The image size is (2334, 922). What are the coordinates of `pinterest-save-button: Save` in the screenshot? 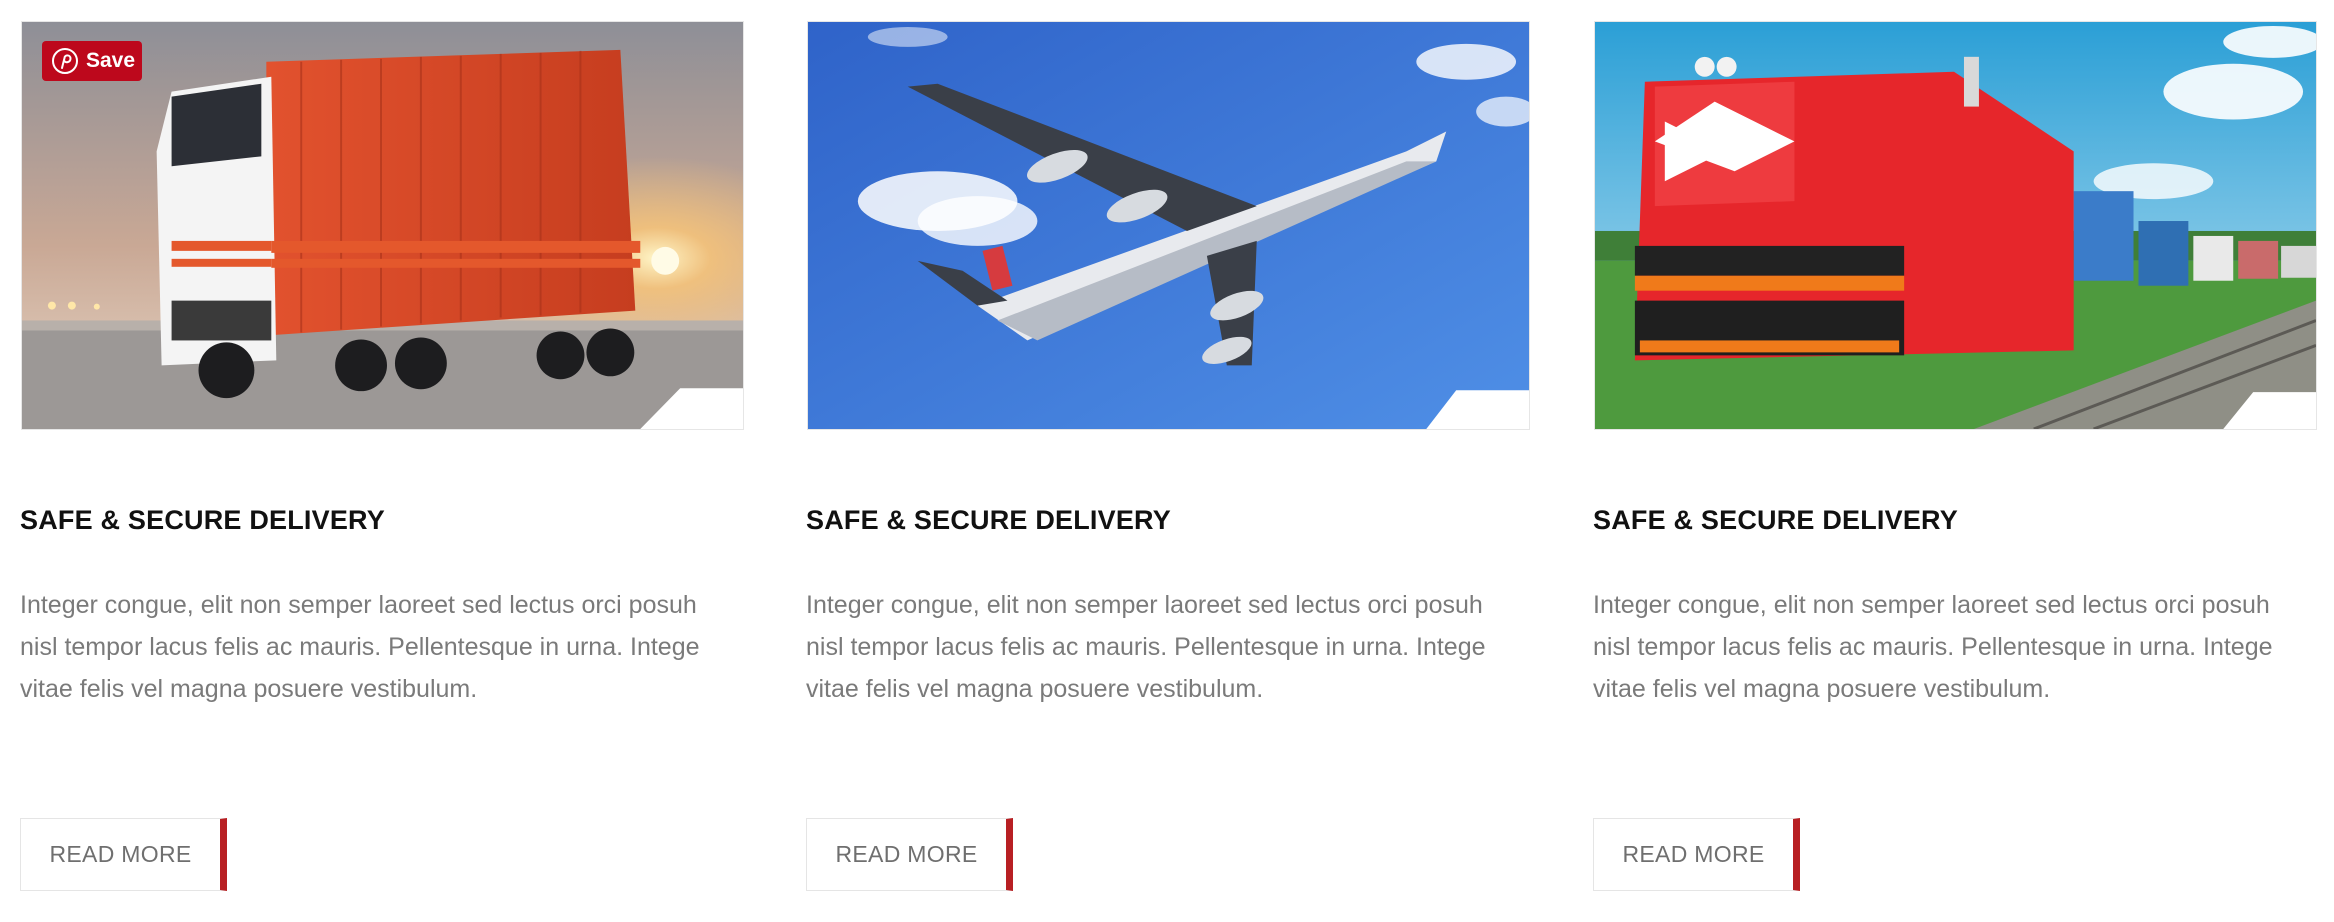 It's located at (92, 61).